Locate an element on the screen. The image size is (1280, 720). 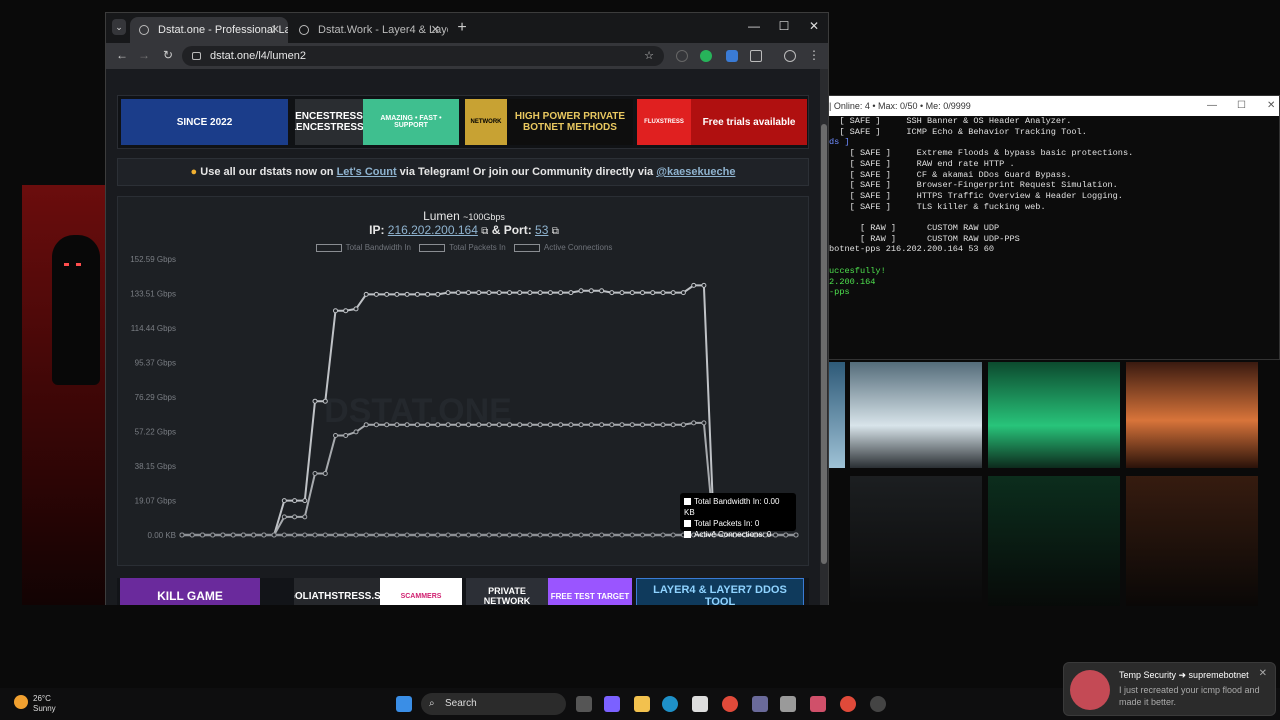
legend-item: Total Packets In is located at coordinates (462, 247).